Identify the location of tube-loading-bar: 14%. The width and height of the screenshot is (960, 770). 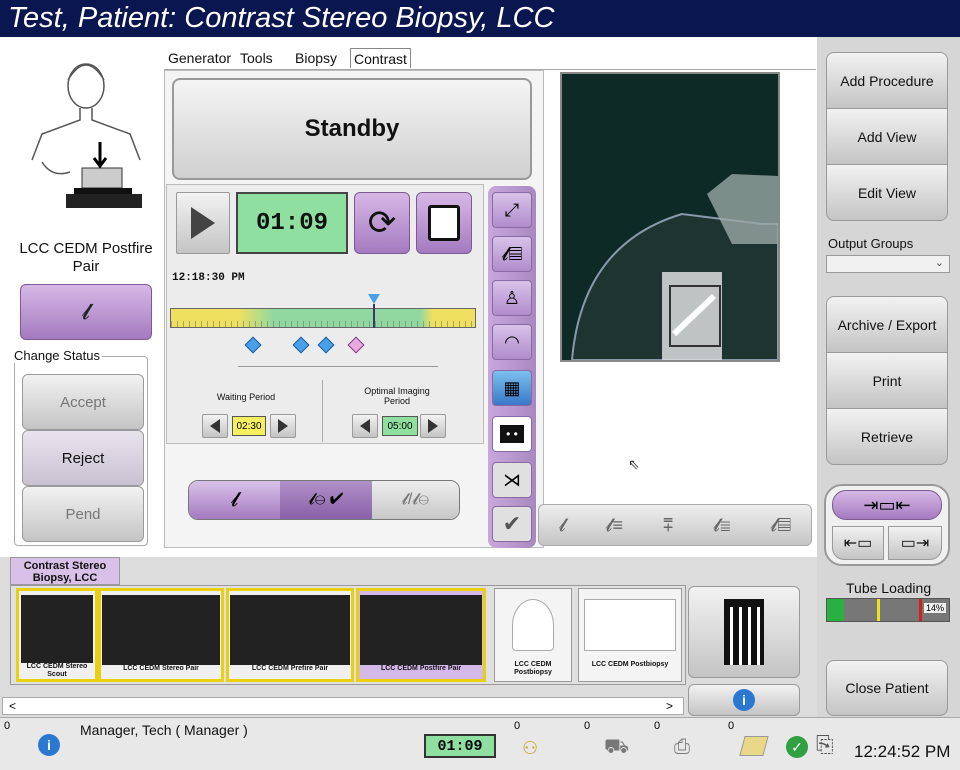
(888, 610).